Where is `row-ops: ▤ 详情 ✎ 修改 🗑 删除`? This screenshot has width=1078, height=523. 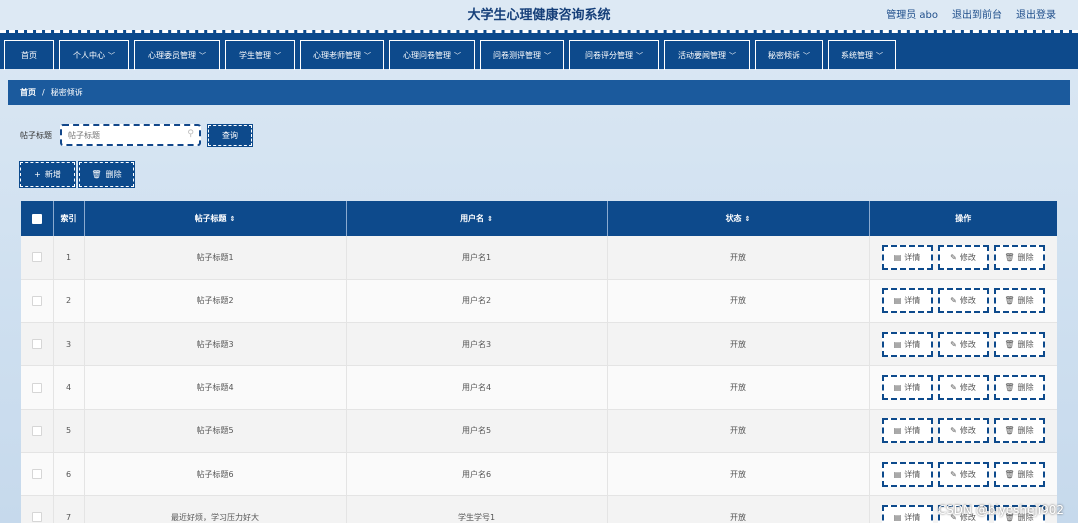
row-ops: ▤ 详情 ✎ 修改 🗑 删除 is located at coordinates (963, 258).